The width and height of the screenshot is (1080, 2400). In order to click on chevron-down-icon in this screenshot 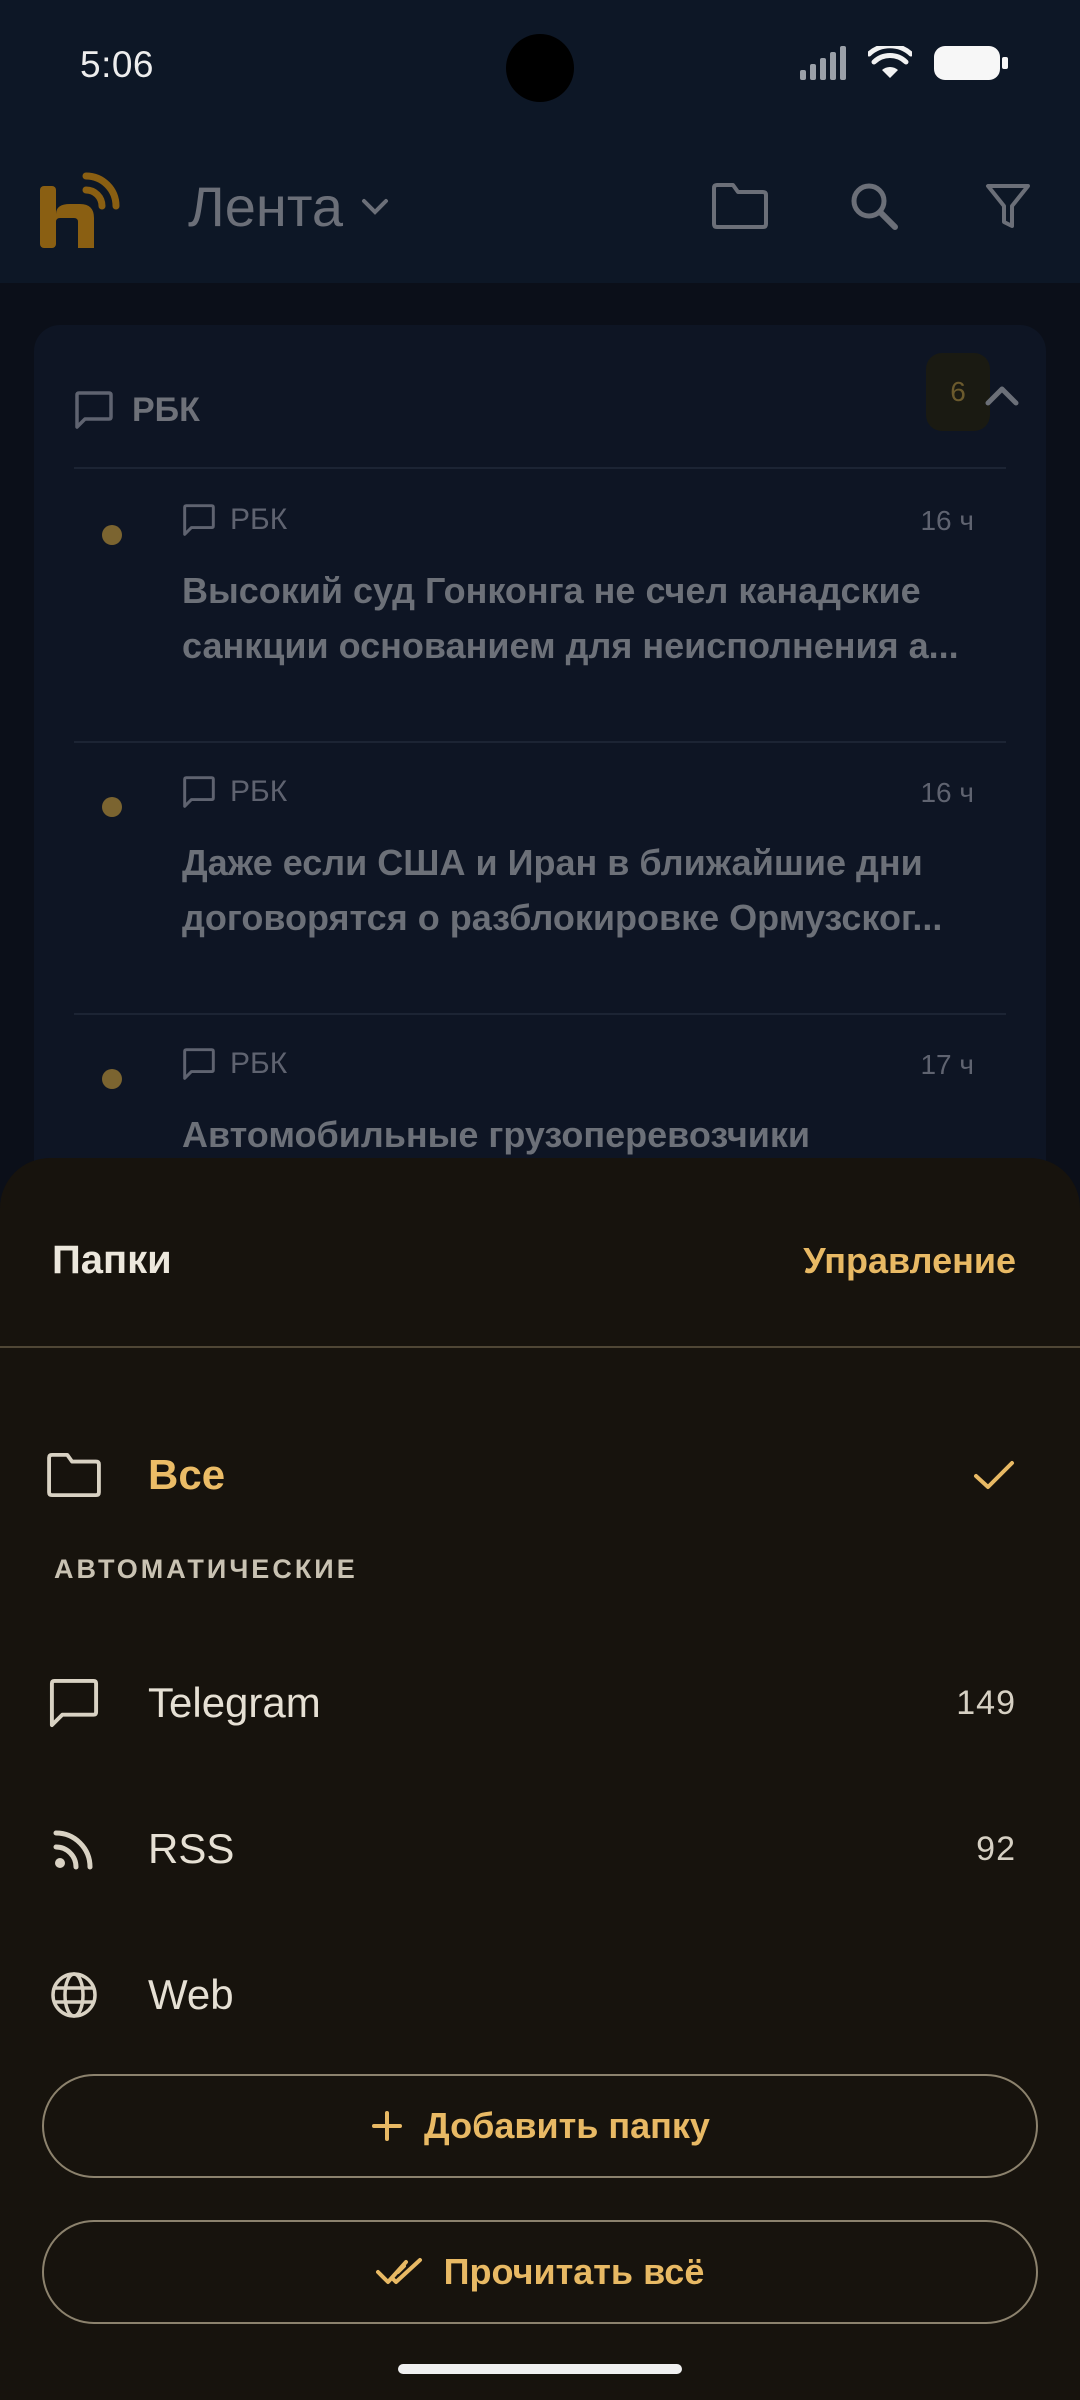, I will do `click(374, 206)`.